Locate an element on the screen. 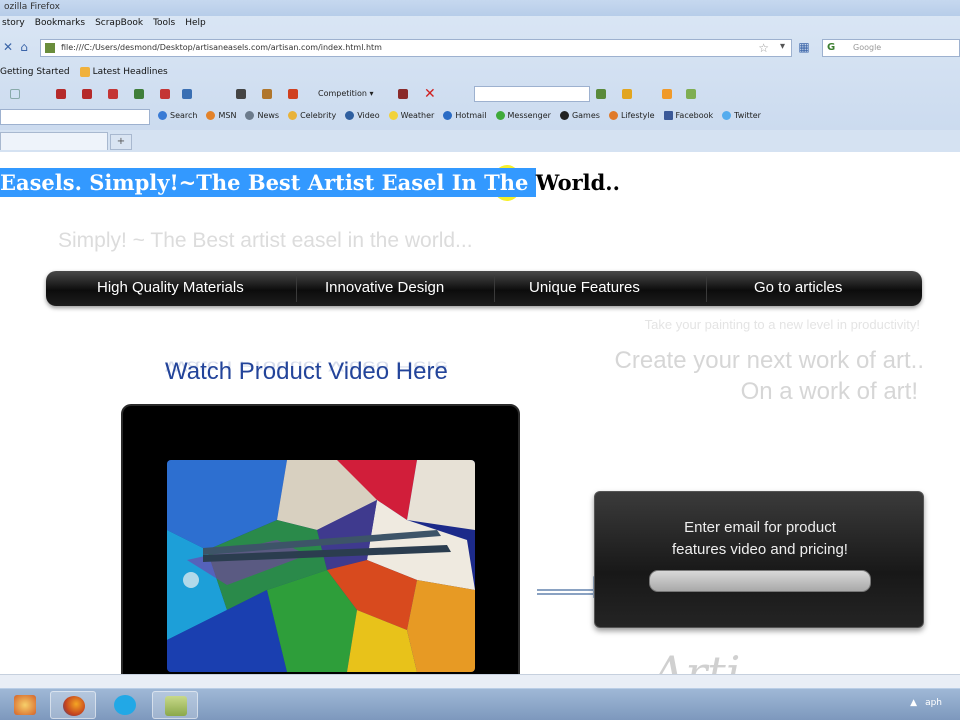  taskbar-firefox is located at coordinates (73, 705).